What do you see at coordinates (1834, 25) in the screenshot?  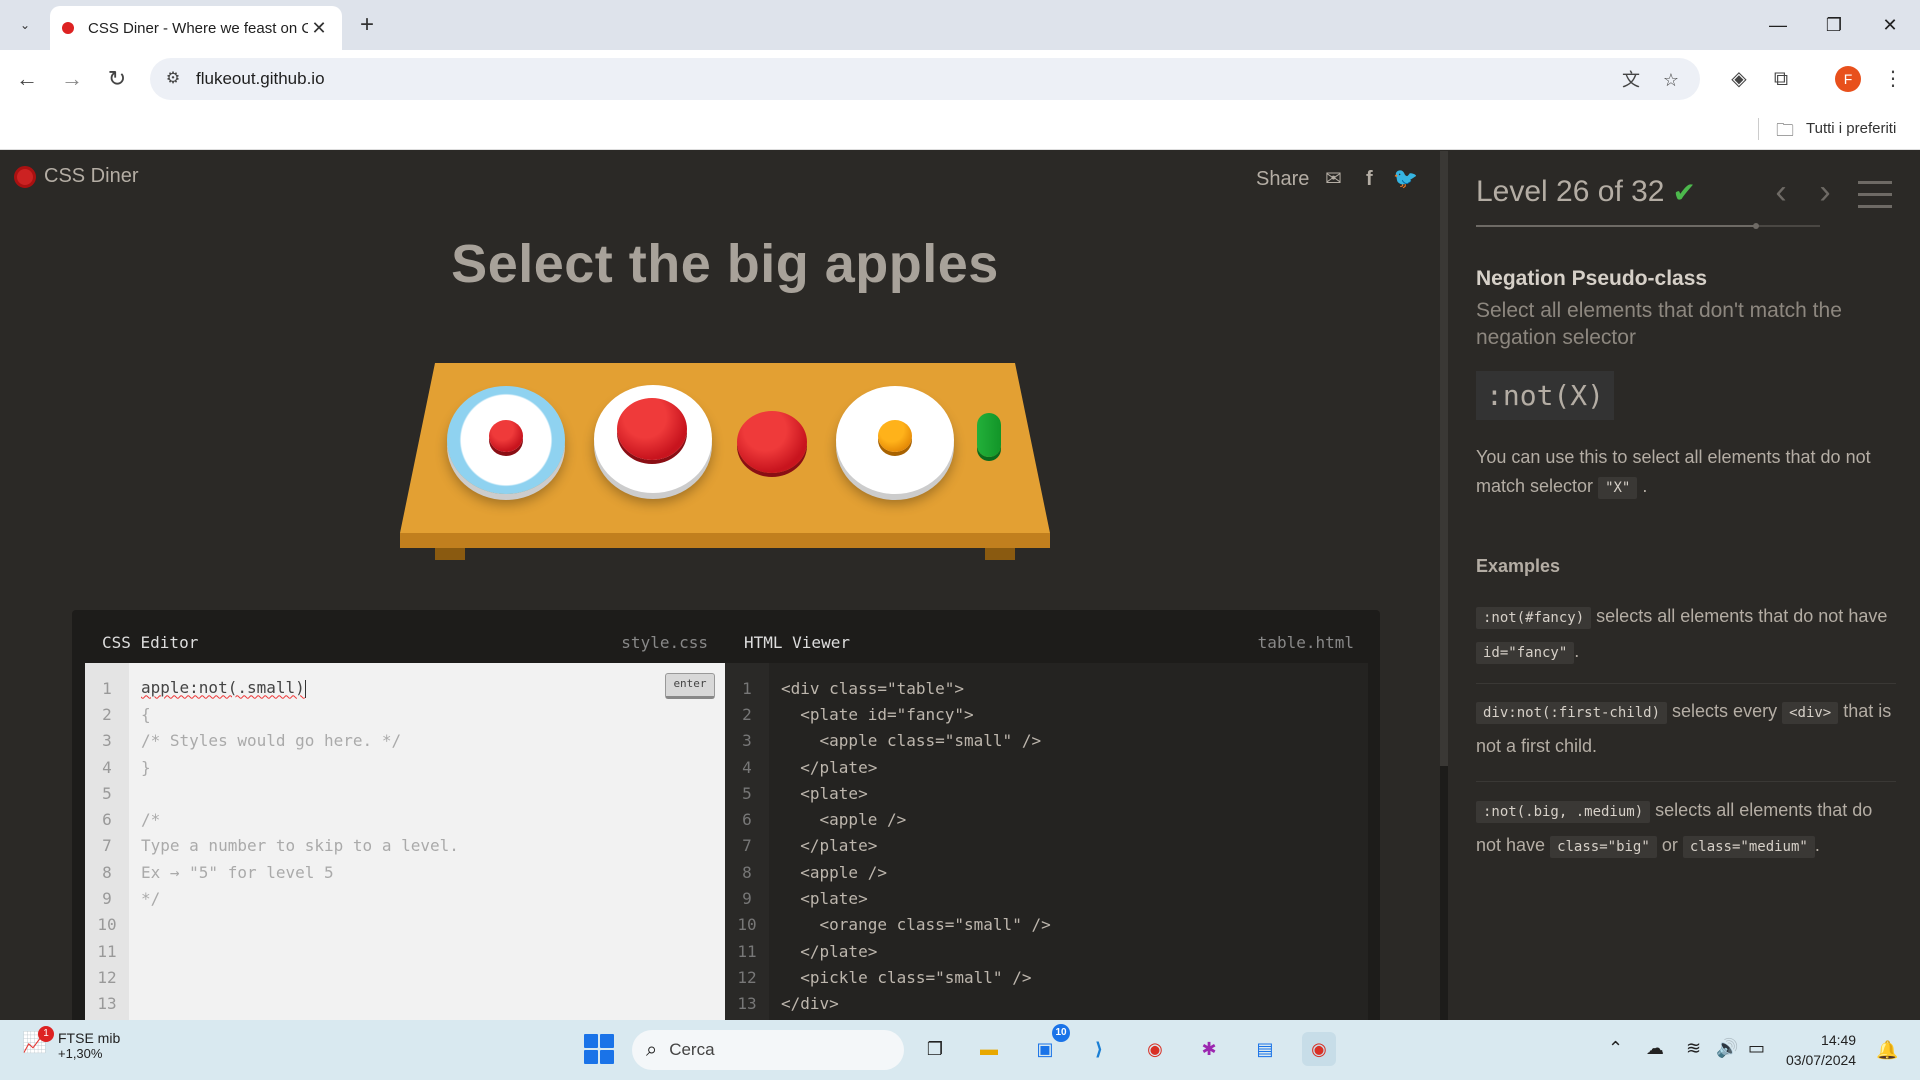 I see `restore-button: ❐` at bounding box center [1834, 25].